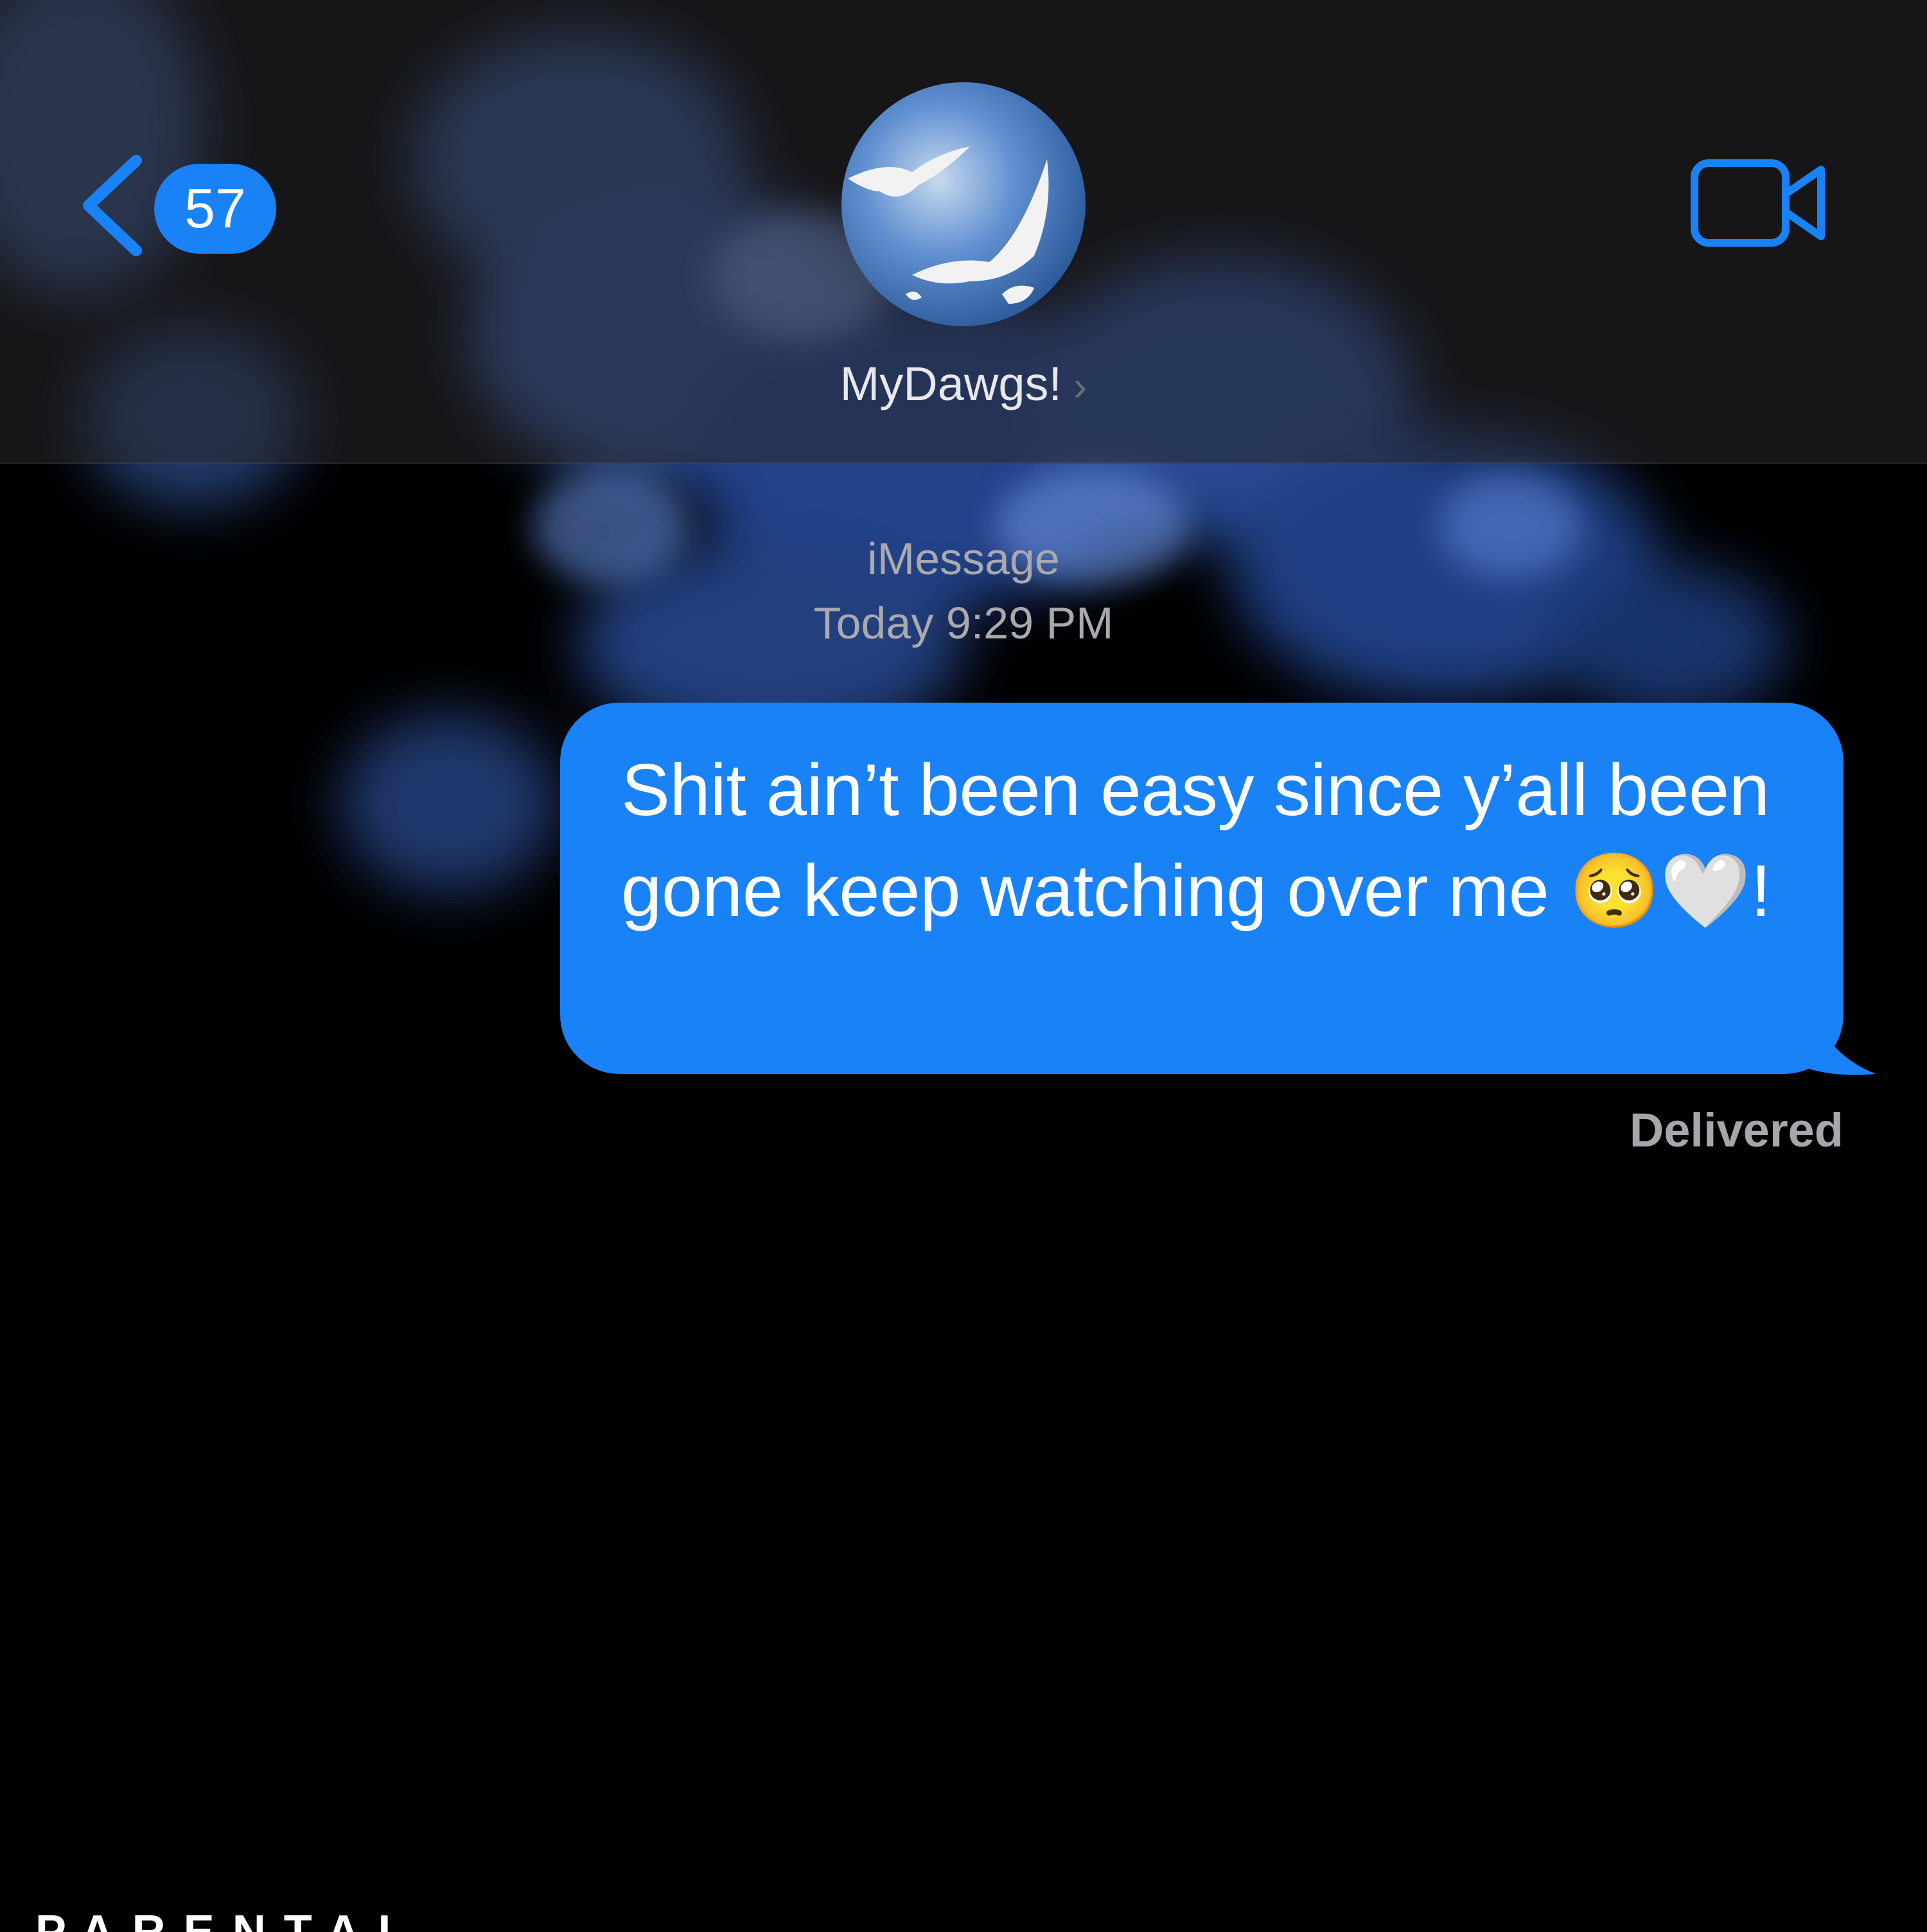 The width and height of the screenshot is (1927, 1932). What do you see at coordinates (215, 209) in the screenshot?
I see `unread-count-badge: 57` at bounding box center [215, 209].